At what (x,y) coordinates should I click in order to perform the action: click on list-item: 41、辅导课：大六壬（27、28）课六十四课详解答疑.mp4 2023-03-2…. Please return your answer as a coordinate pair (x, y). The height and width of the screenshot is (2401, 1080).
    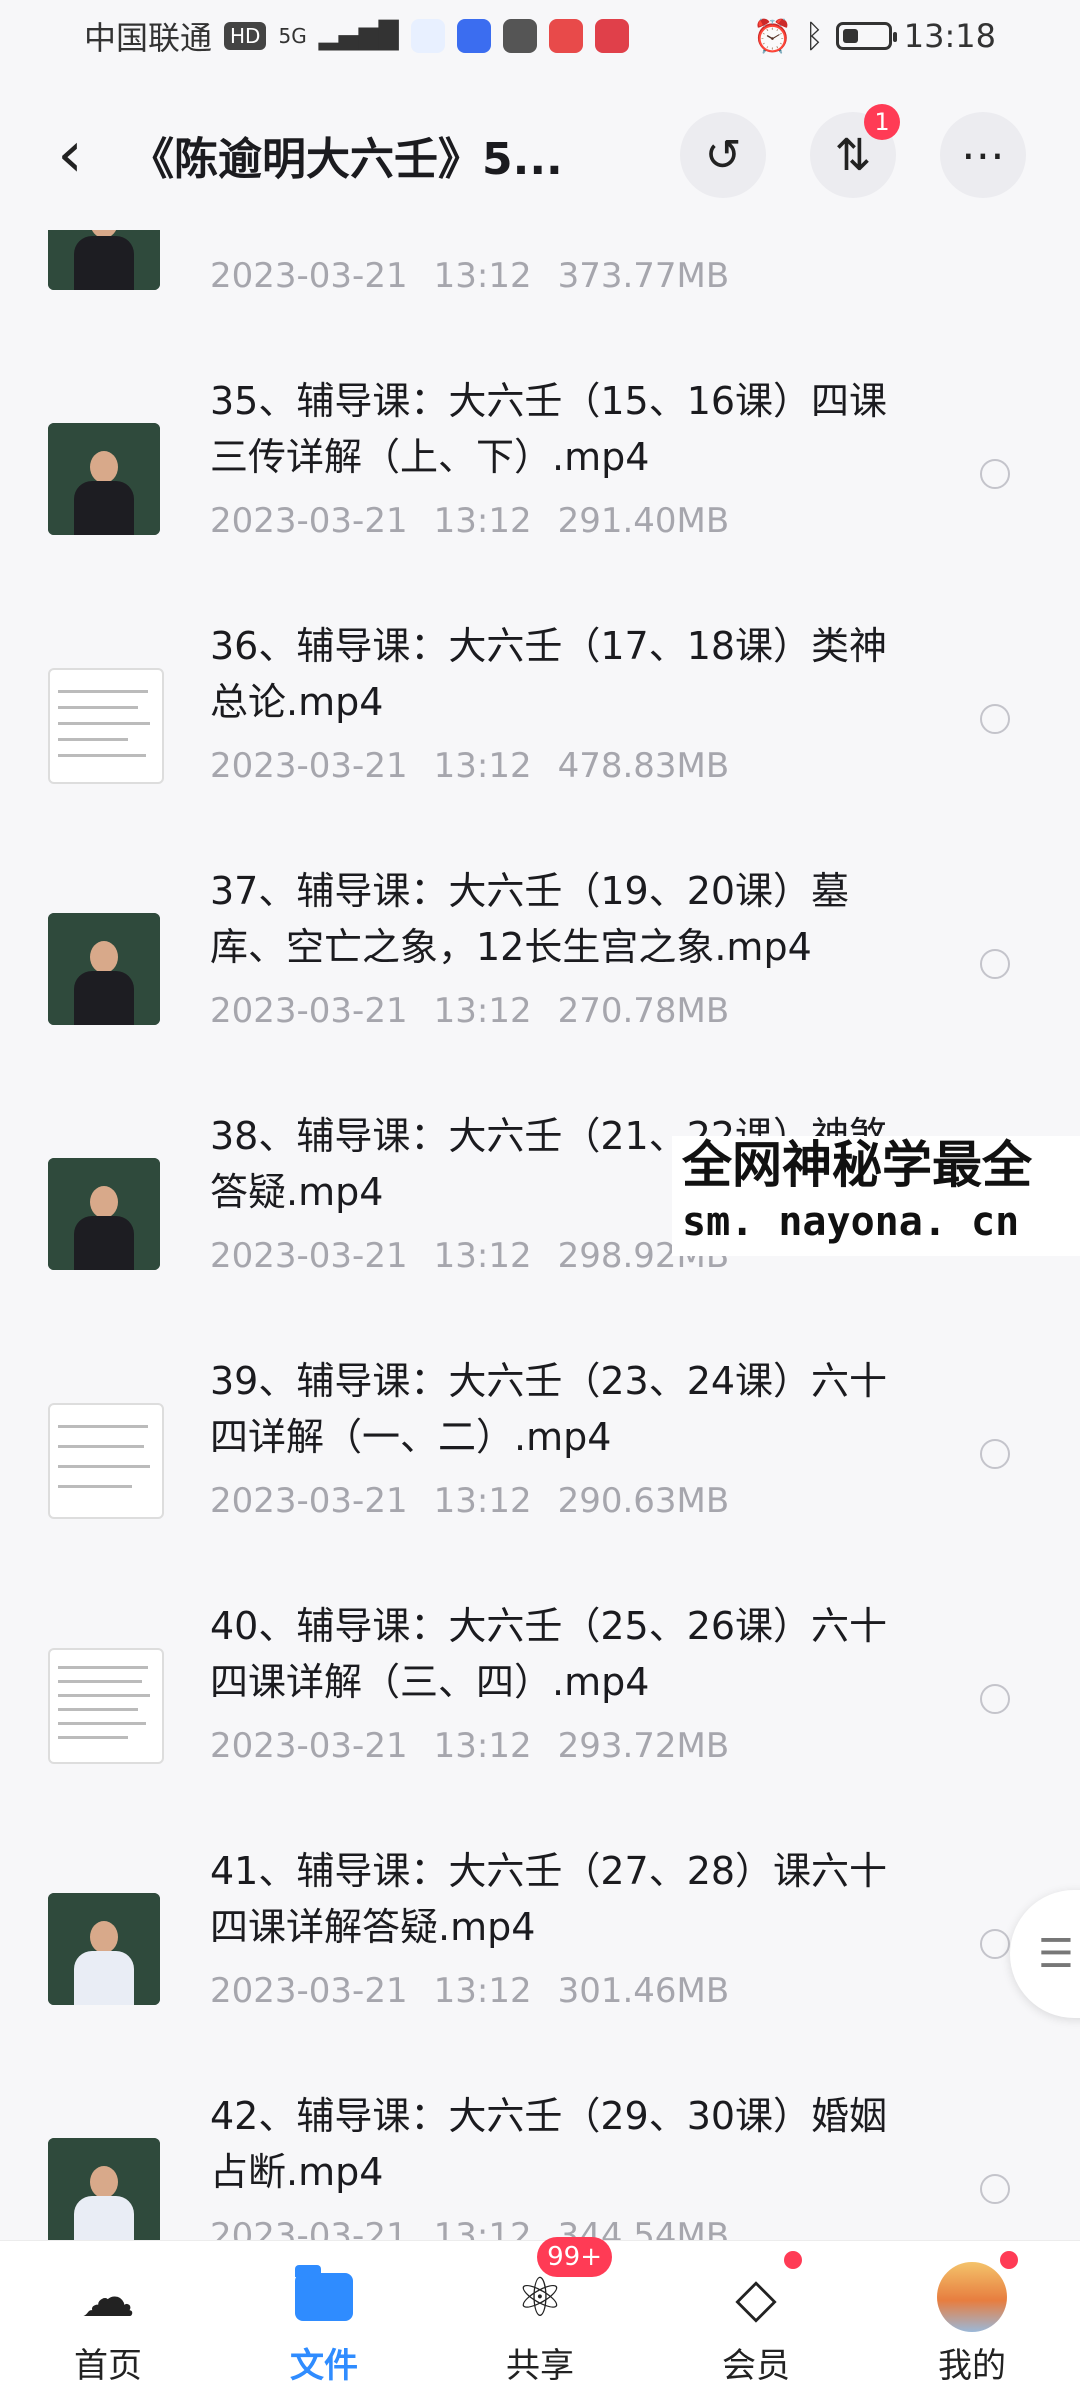
    Looking at the image, I should click on (540, 1945).